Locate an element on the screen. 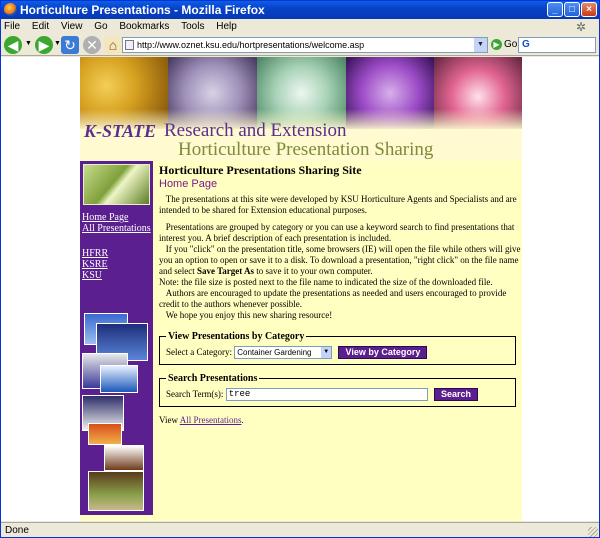  page-subtitle: Home Page is located at coordinates (188, 184).